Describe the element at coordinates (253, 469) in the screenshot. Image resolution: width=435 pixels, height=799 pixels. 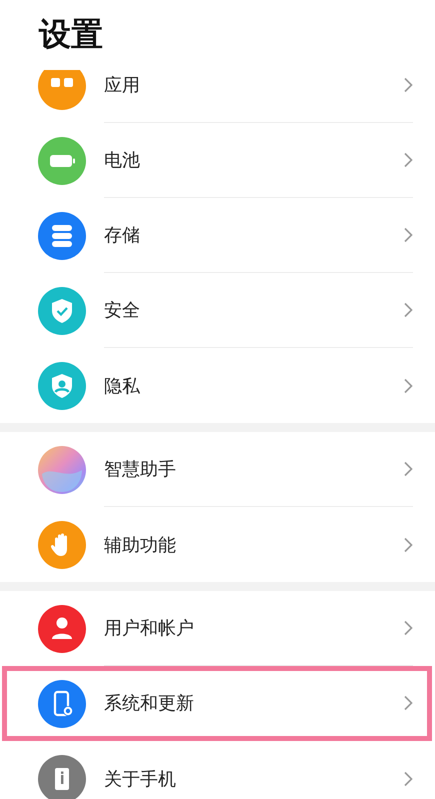
I see `settings-item: 智慧助手` at that location.